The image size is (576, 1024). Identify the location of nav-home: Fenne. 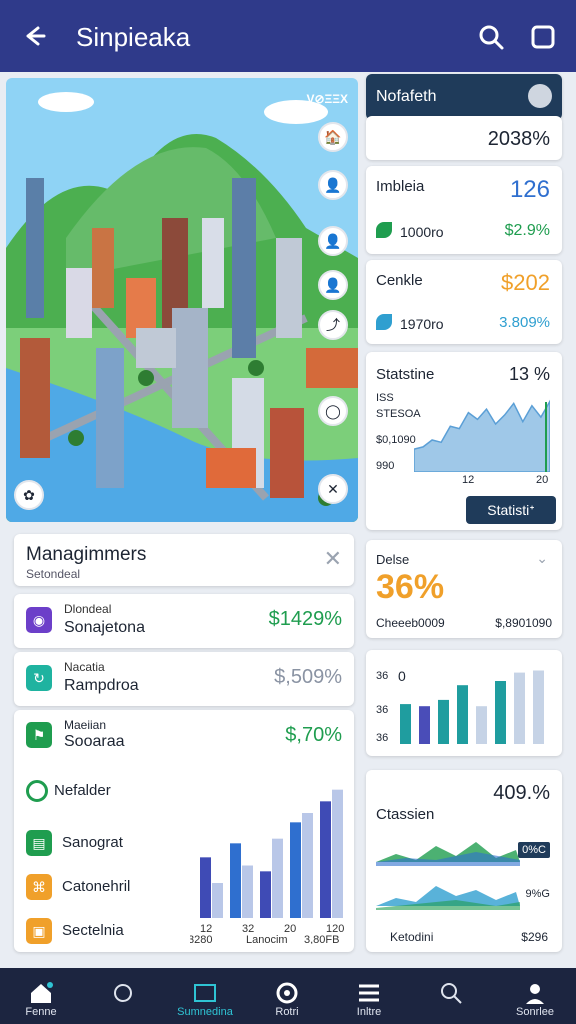
(41, 996).